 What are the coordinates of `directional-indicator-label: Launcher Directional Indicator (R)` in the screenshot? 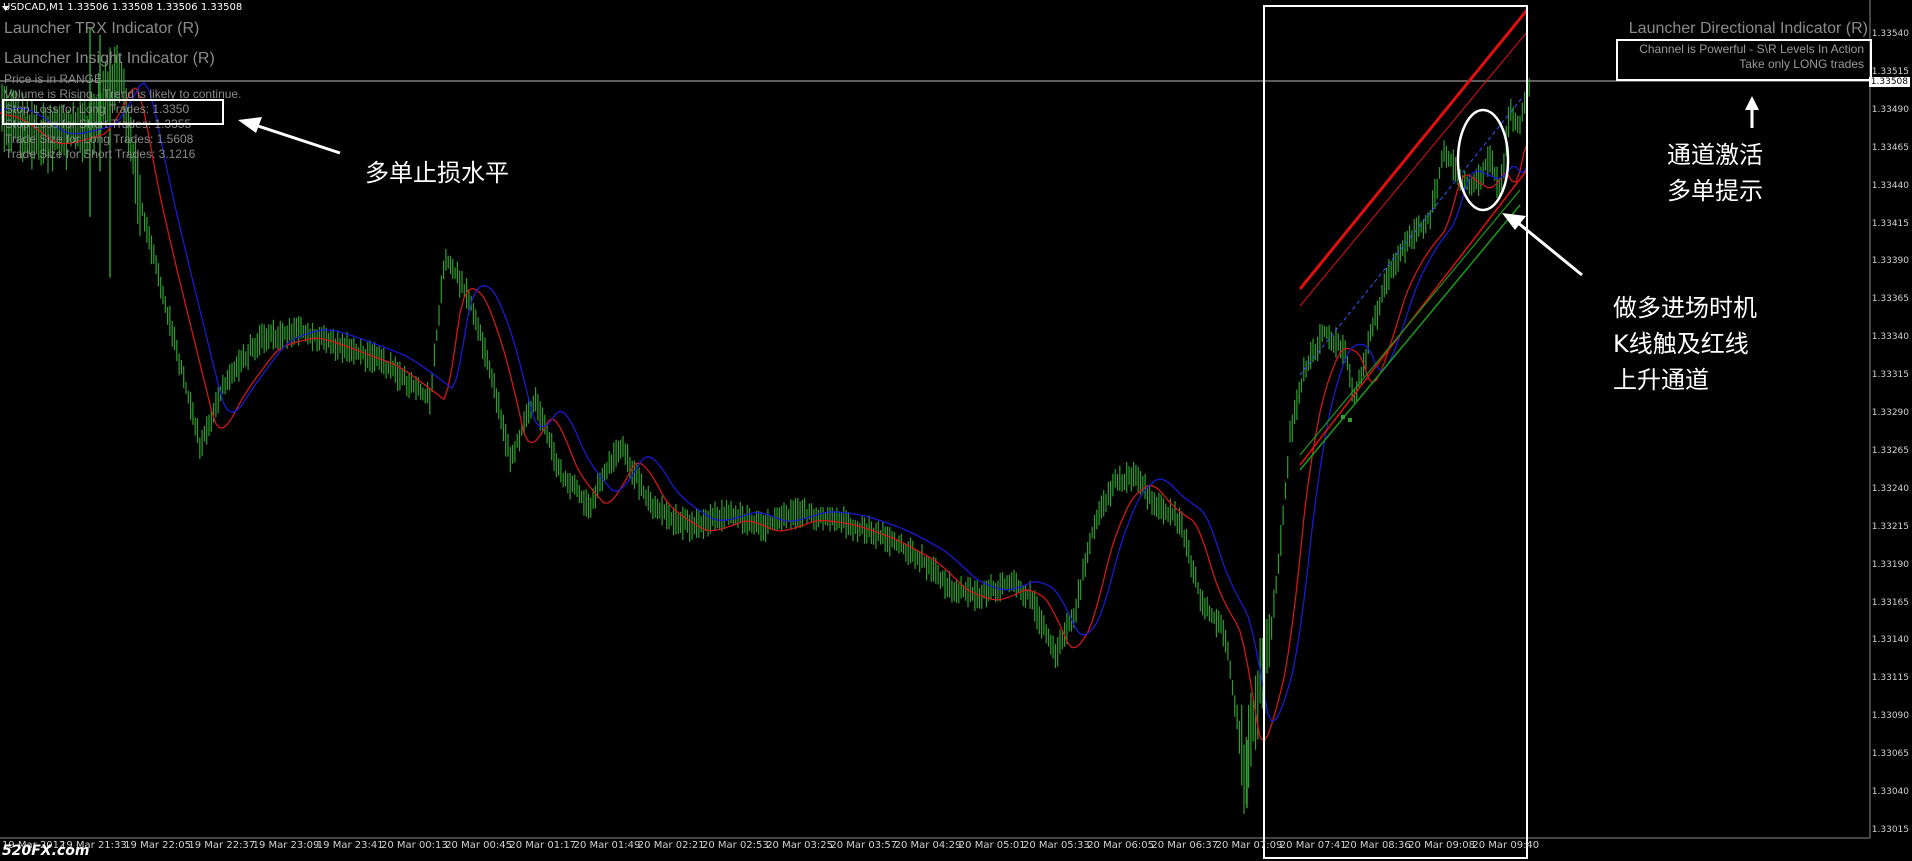 It's located at (1748, 28).